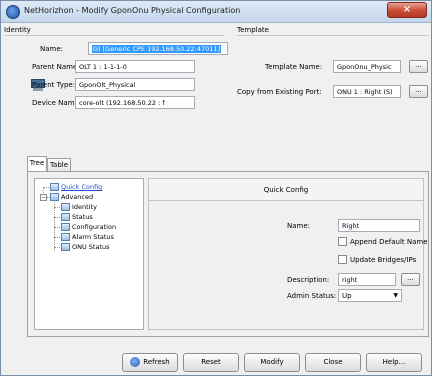 Image resolution: width=432 pixels, height=376 pixels. What do you see at coordinates (94, 227) in the screenshot?
I see `tree-item-label: Configuration` at bounding box center [94, 227].